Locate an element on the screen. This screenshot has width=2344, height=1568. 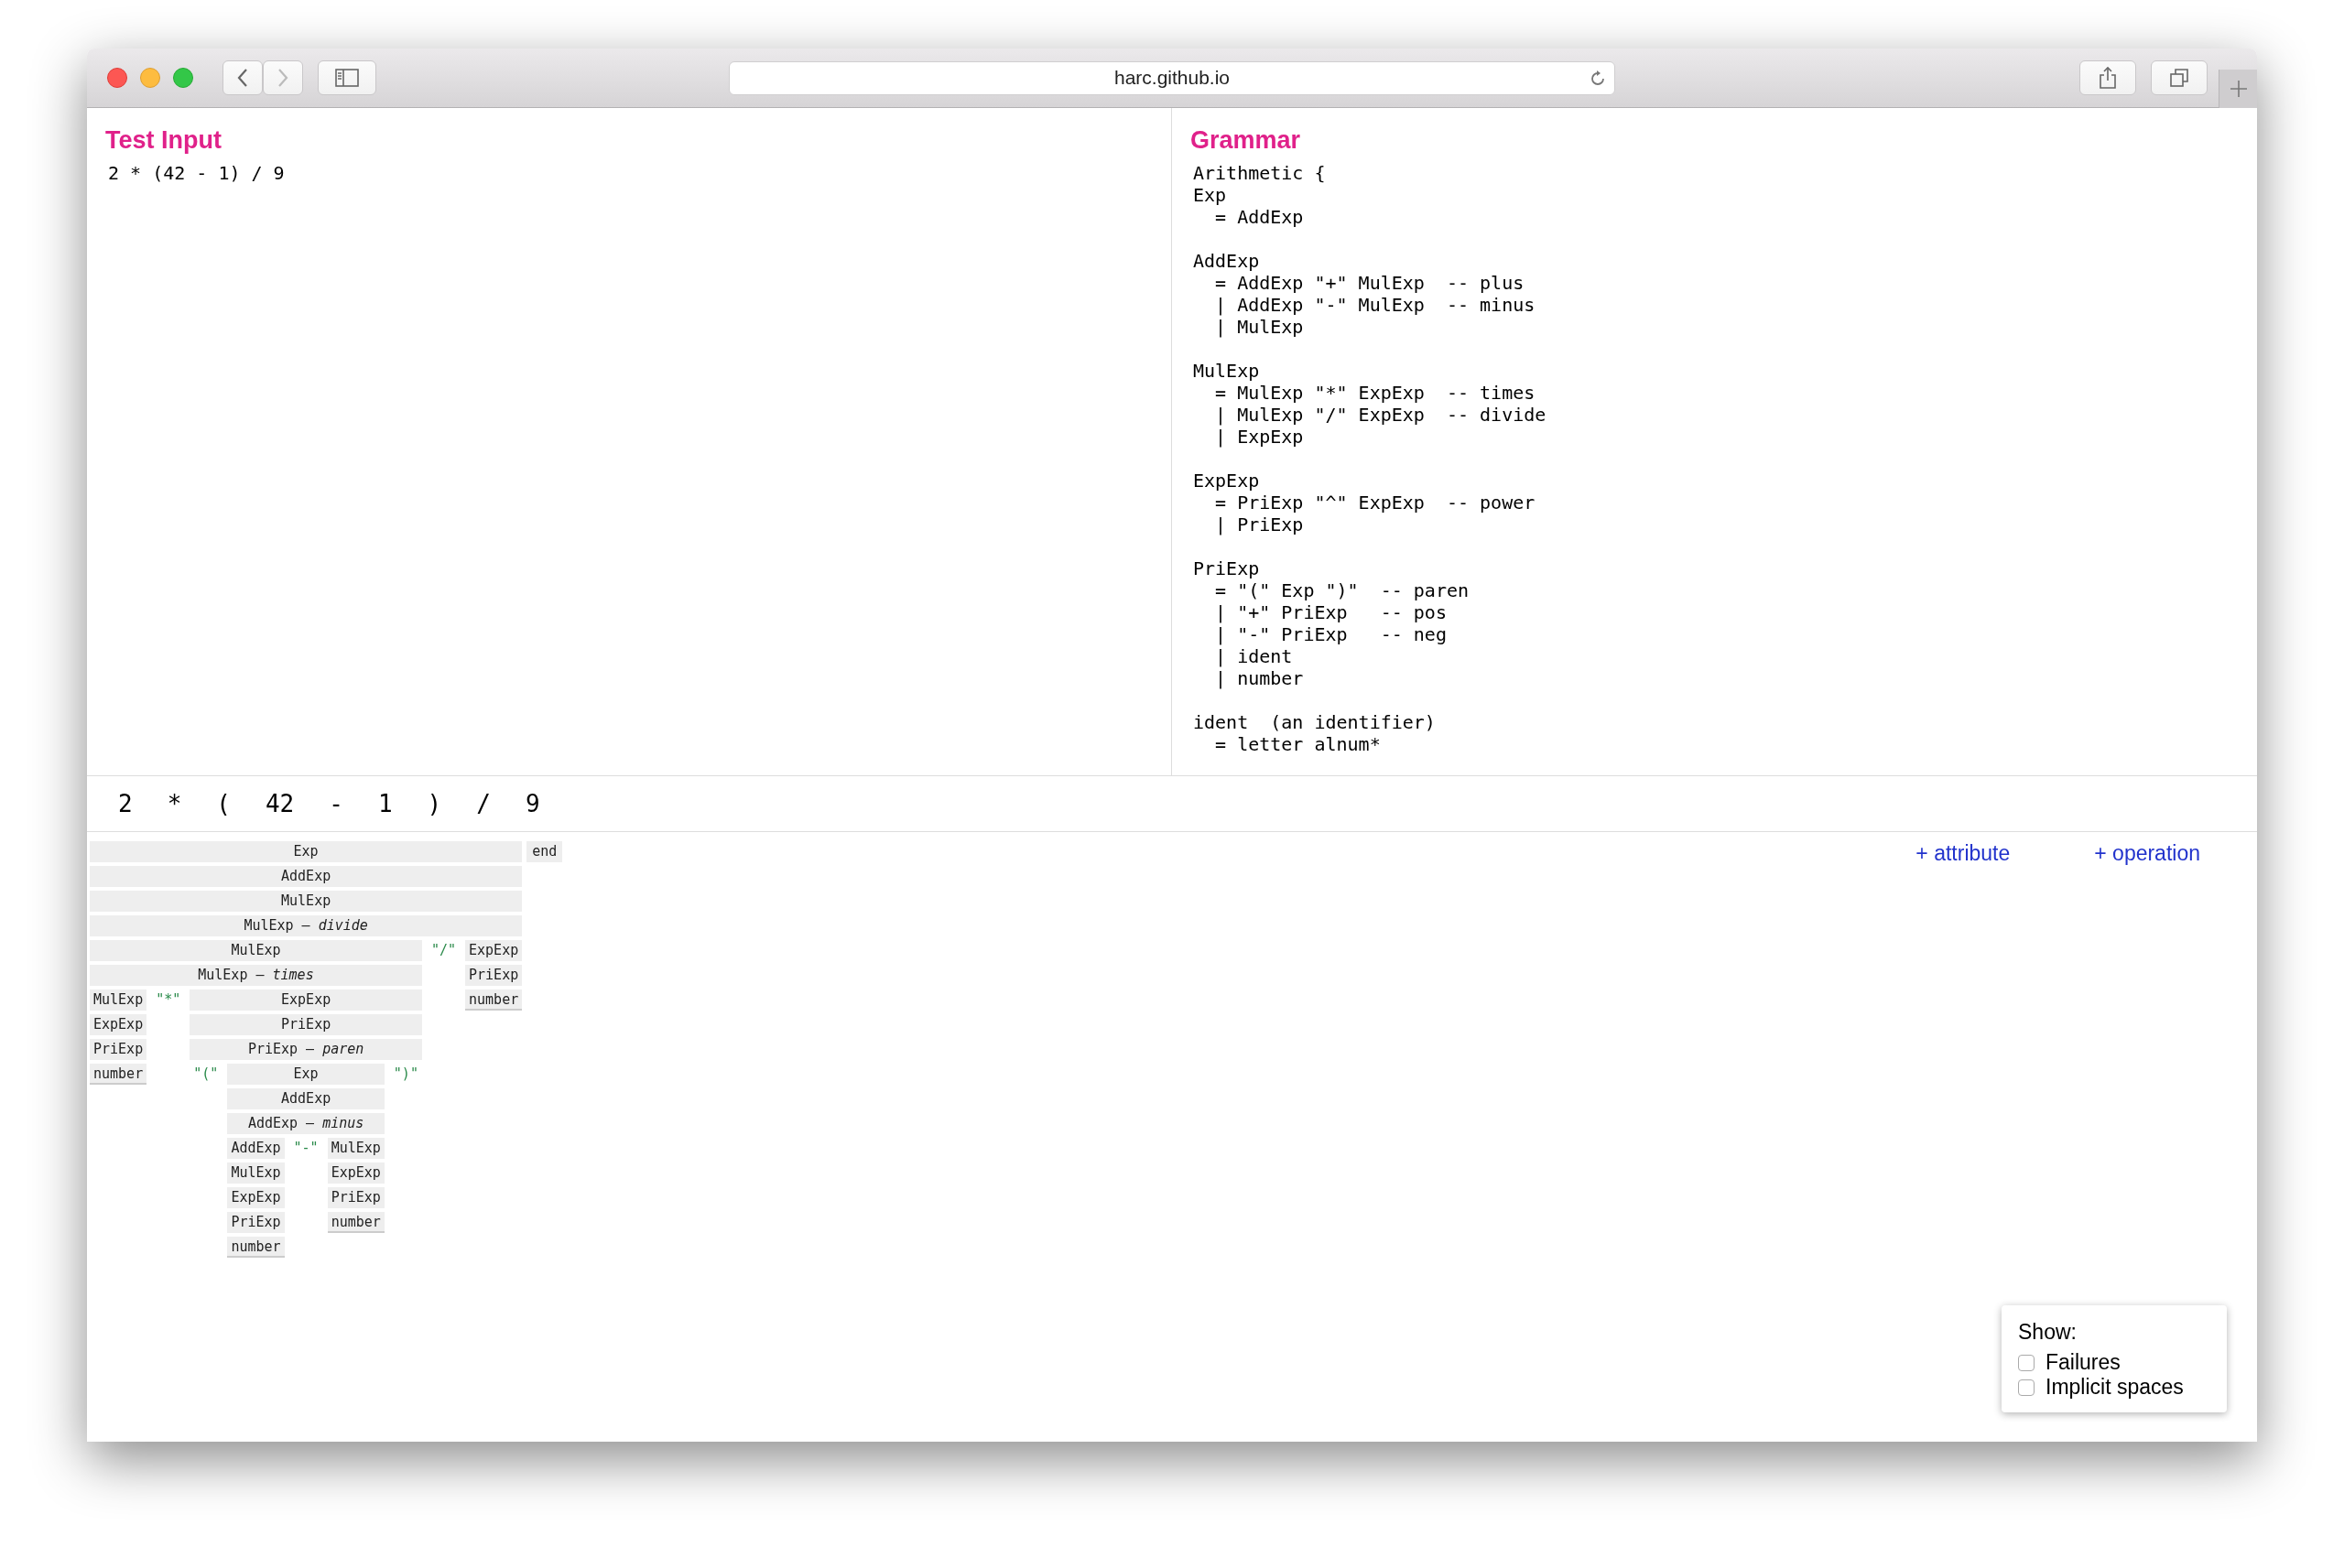
address-bar: harc.github.io is located at coordinates (1172, 77).